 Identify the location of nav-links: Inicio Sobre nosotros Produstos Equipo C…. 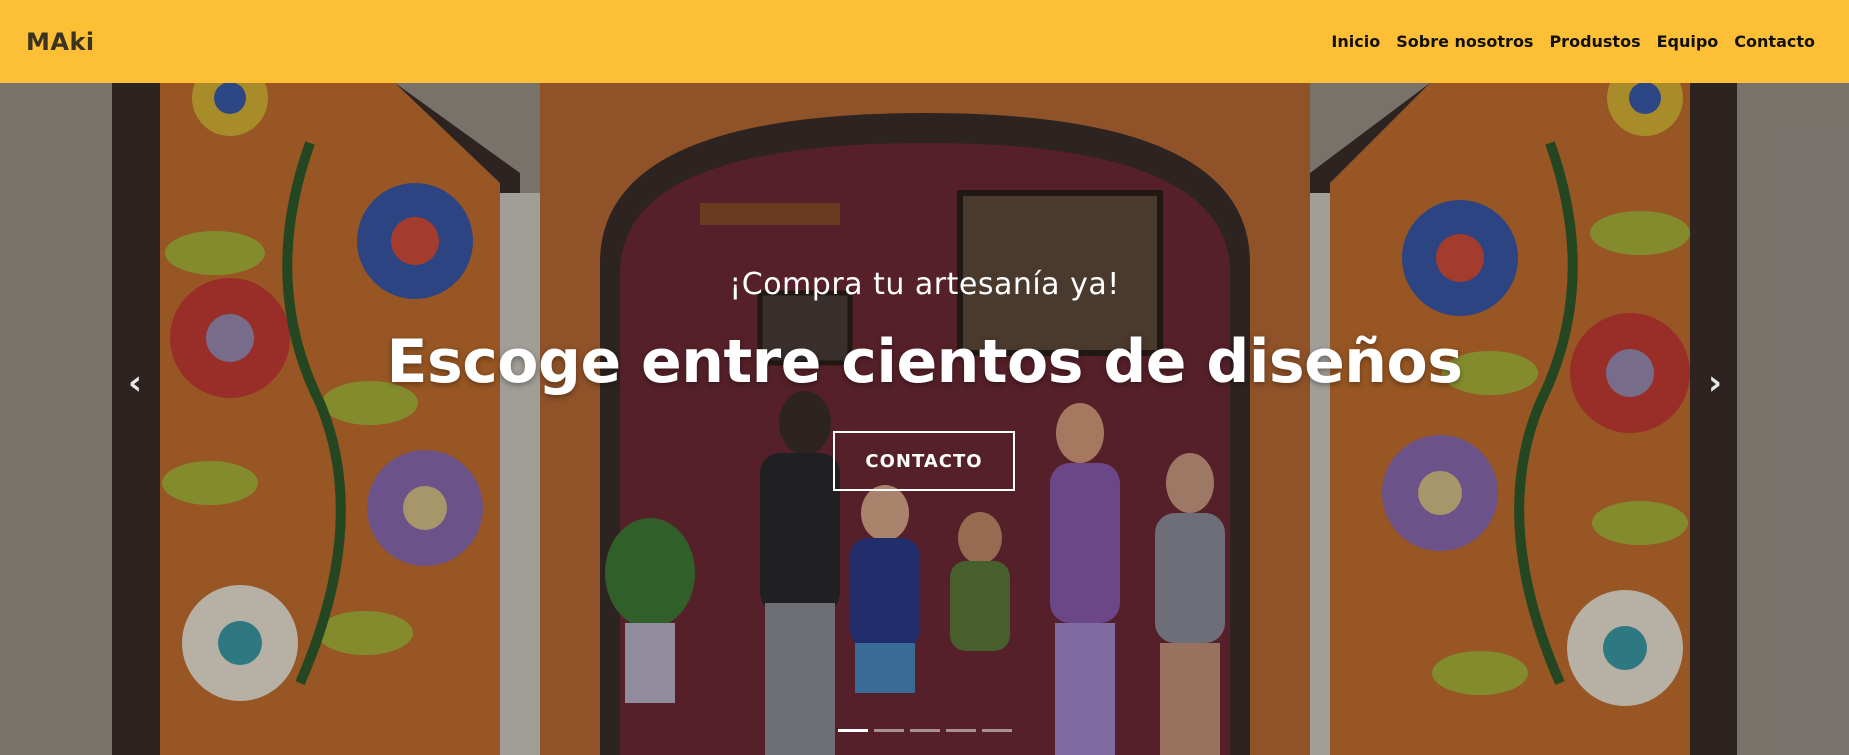
(1565, 41).